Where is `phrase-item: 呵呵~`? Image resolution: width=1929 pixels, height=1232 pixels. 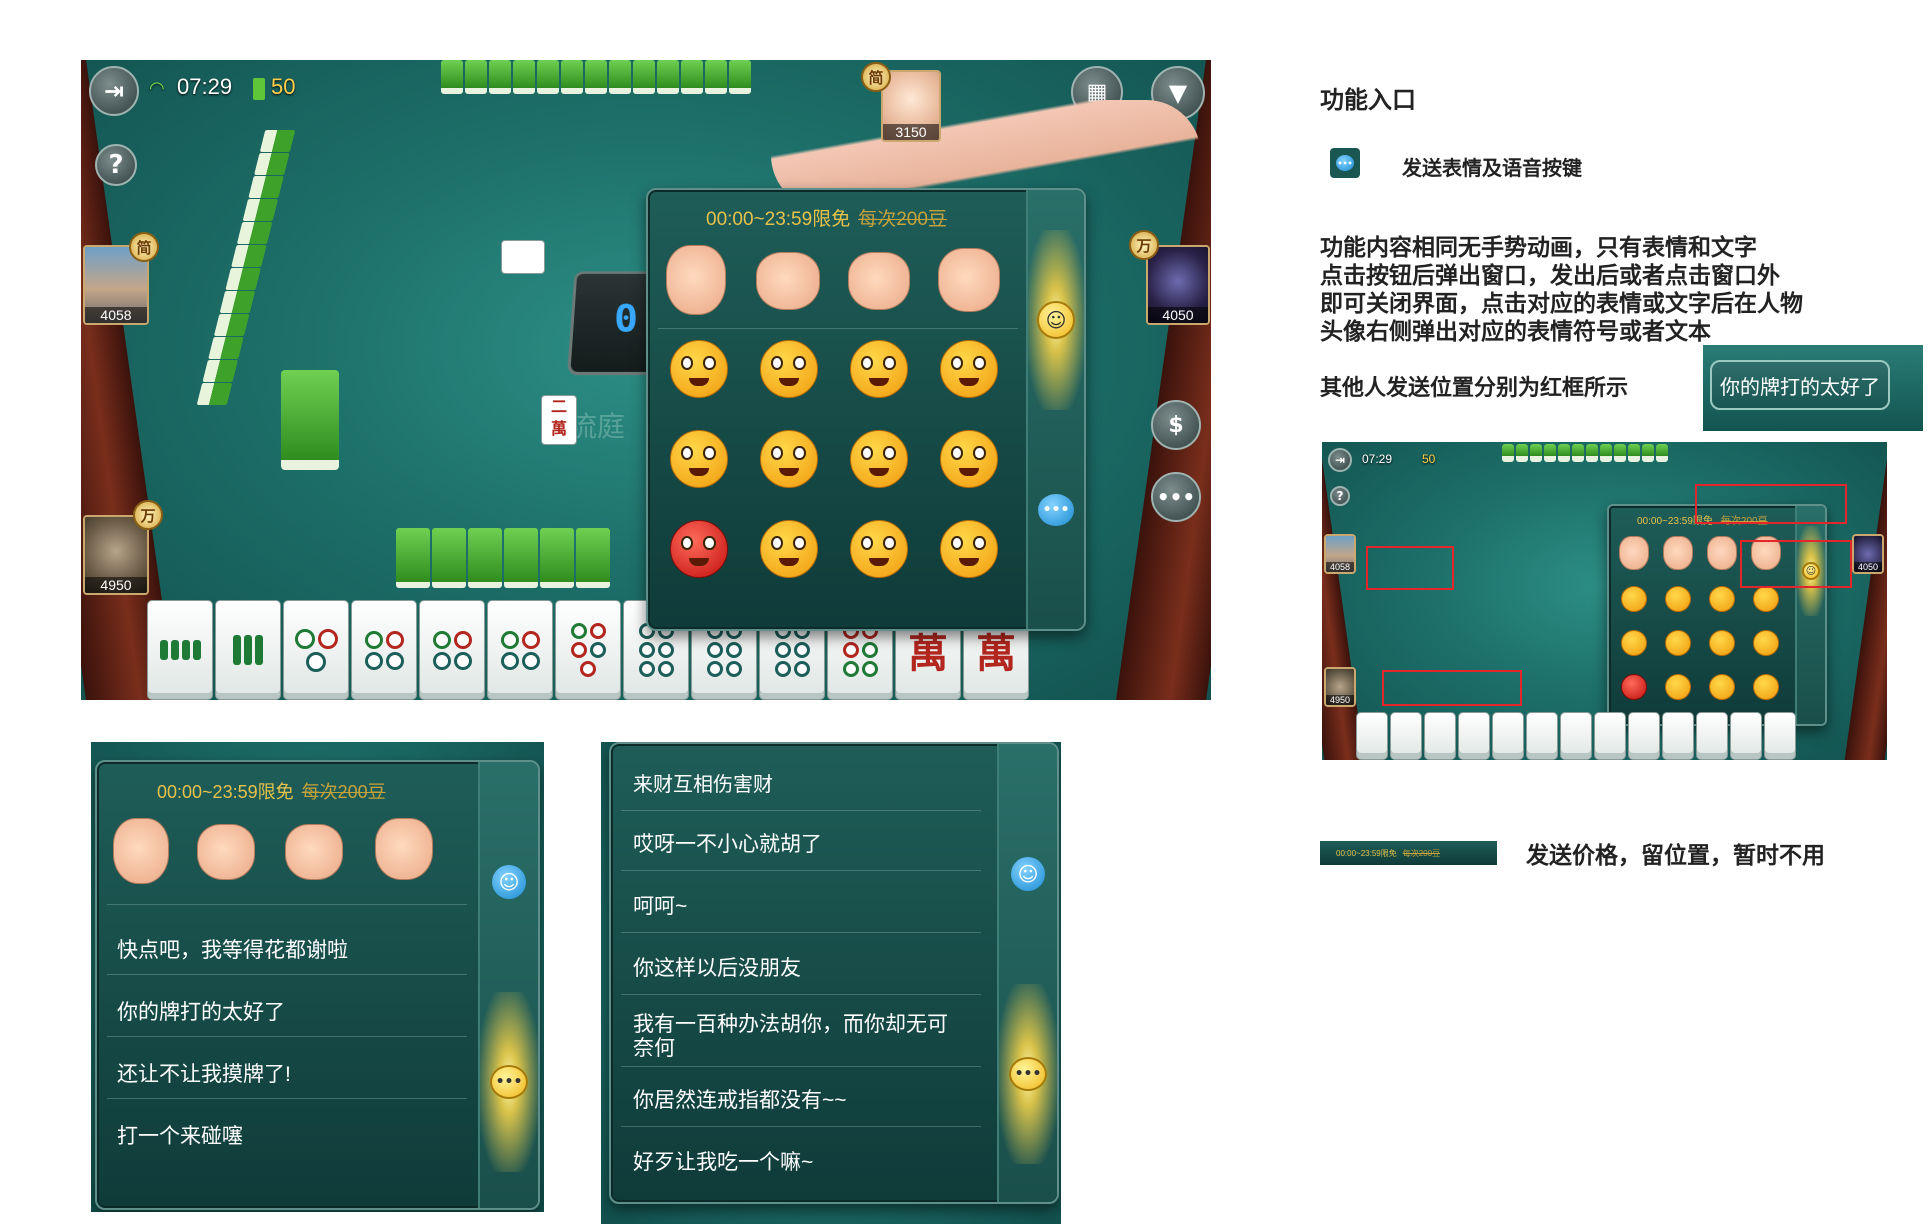 phrase-item: 呵呵~ is located at coordinates (660, 905).